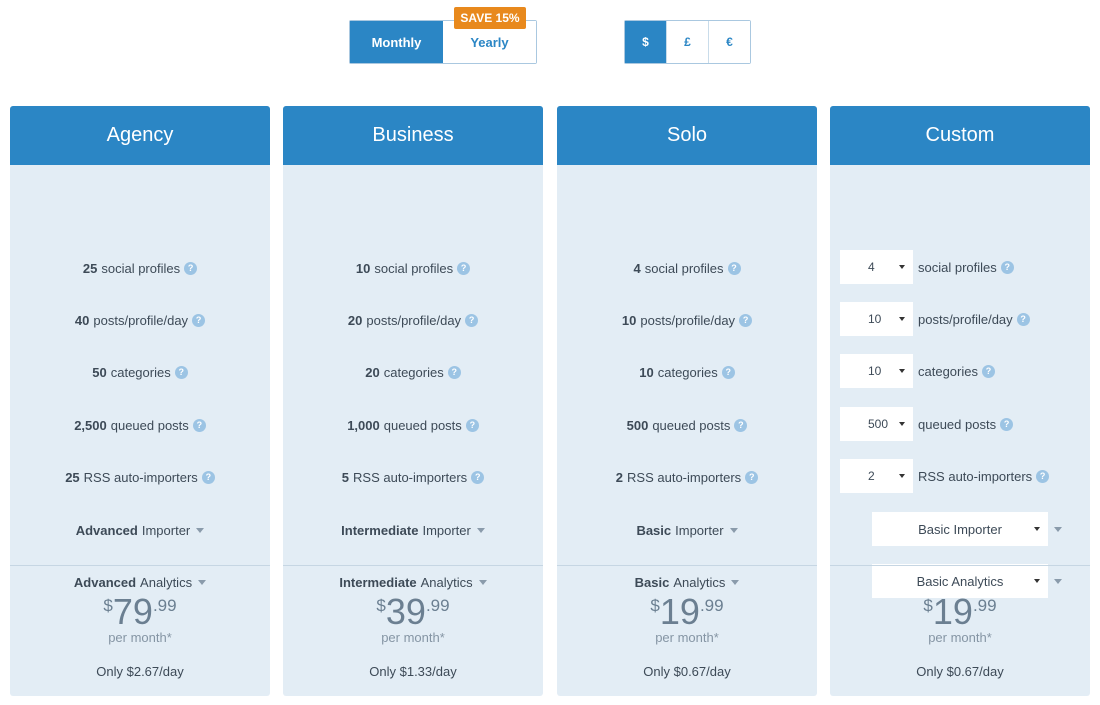  I want to click on feature-row: 10 posts/profile/day?, so click(687, 320).